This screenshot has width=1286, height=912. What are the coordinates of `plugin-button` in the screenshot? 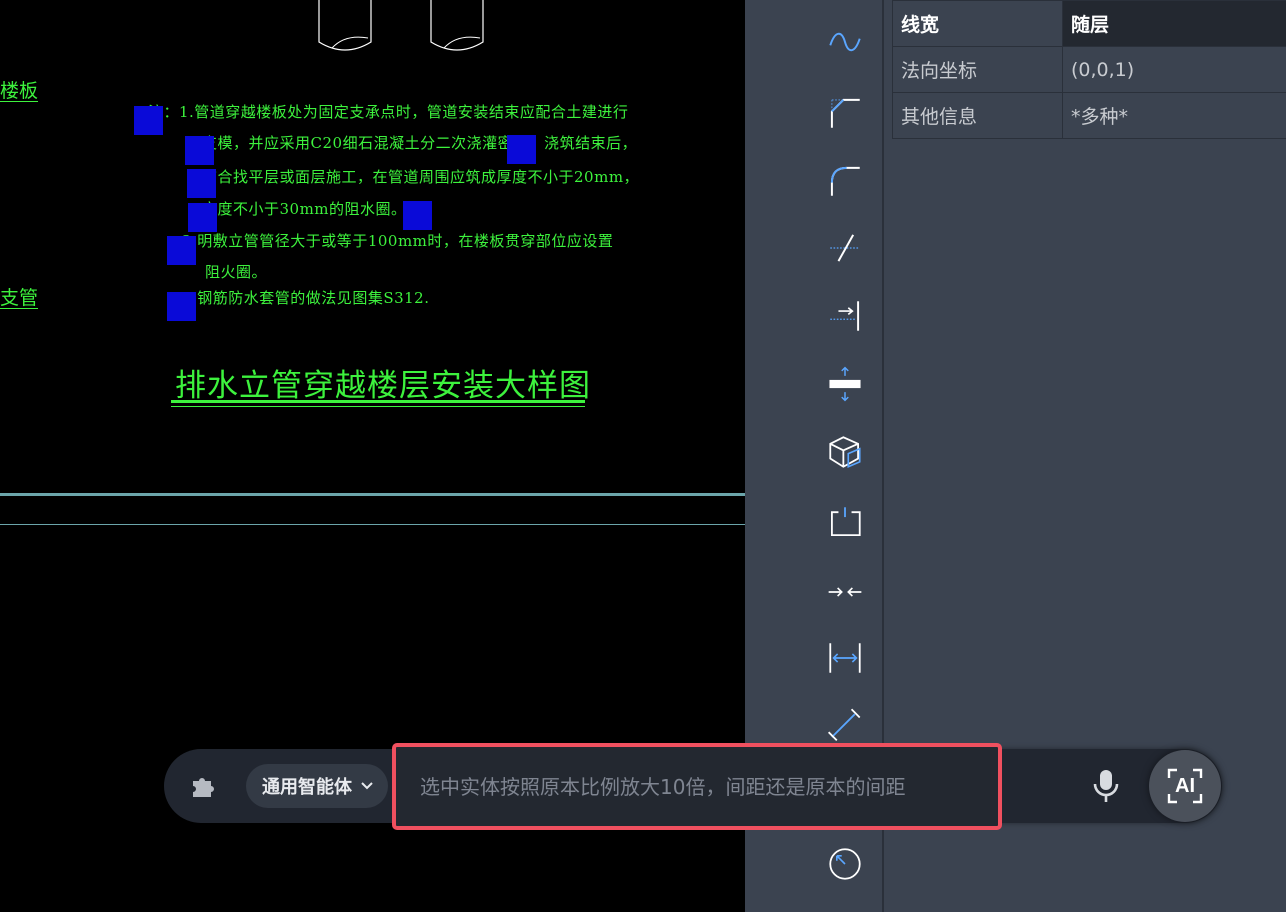 It's located at (203, 786).